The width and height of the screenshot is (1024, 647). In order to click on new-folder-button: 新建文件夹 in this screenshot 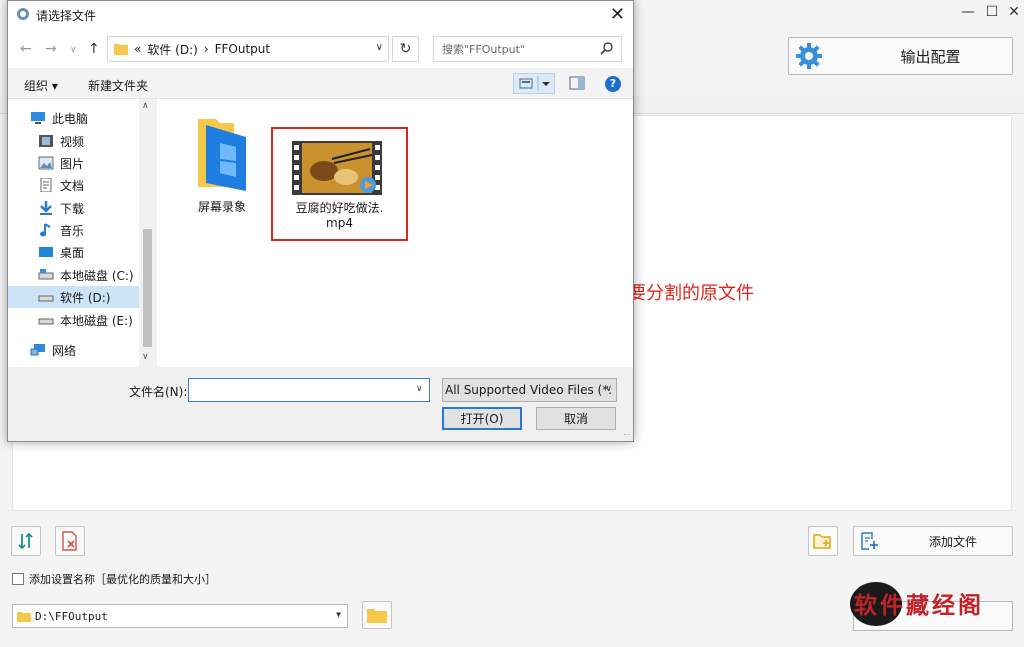, I will do `click(118, 85)`.